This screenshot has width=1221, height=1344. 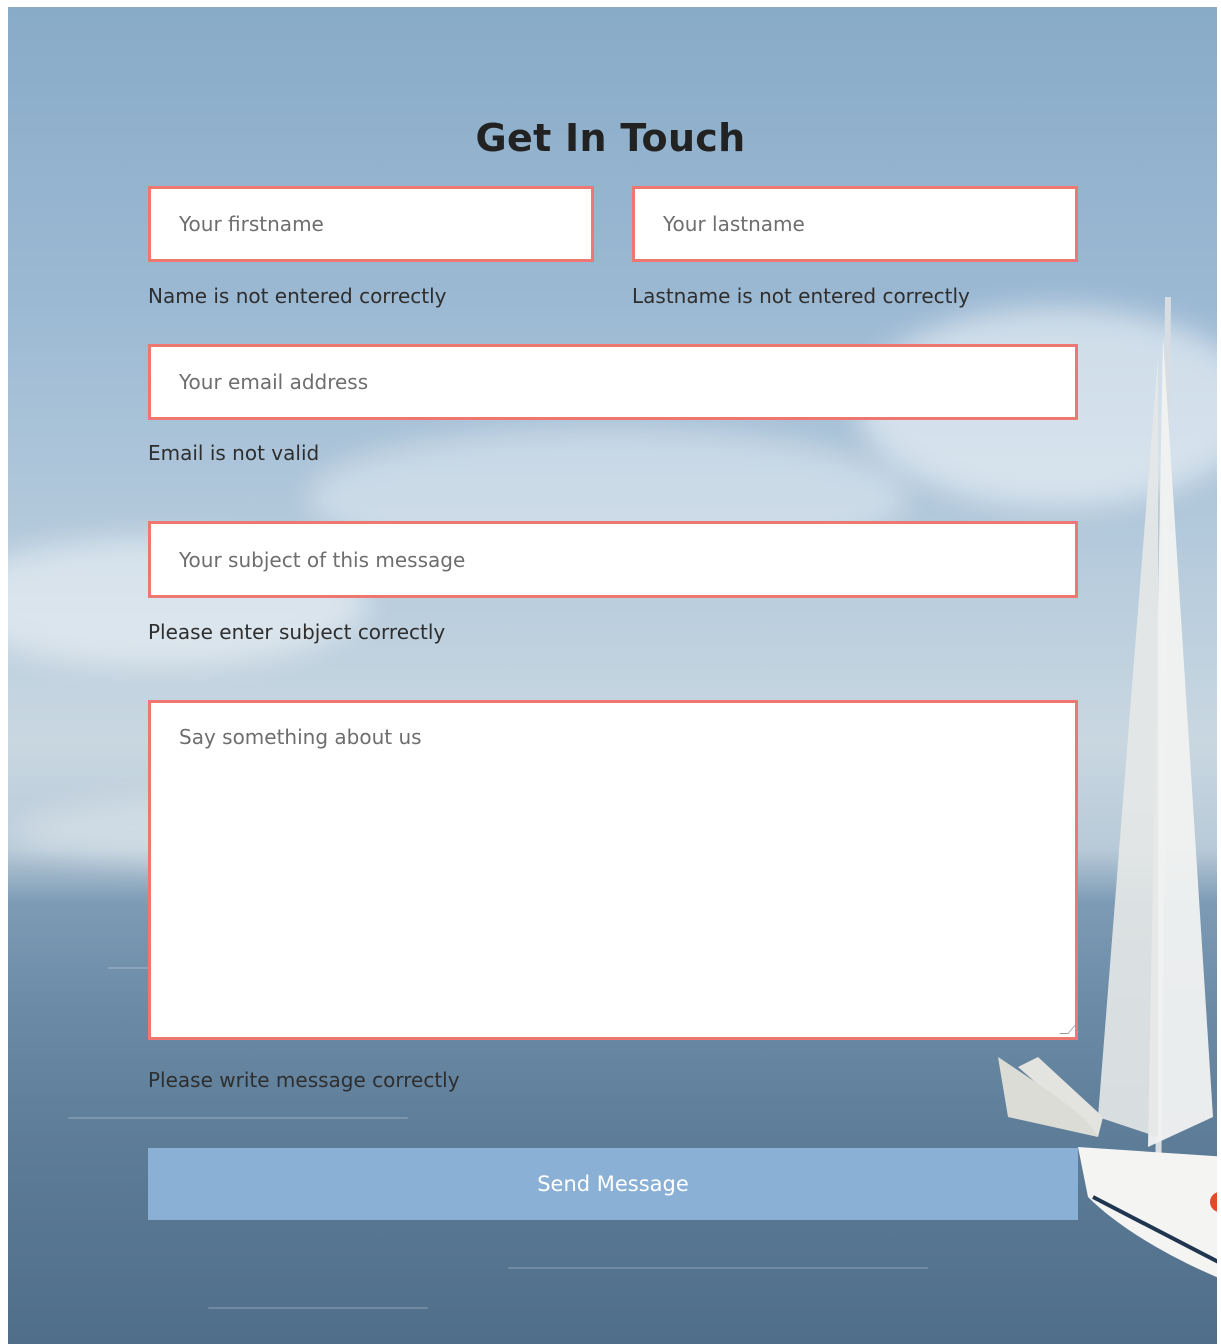 I want to click on firstname-input, so click(x=371, y=224).